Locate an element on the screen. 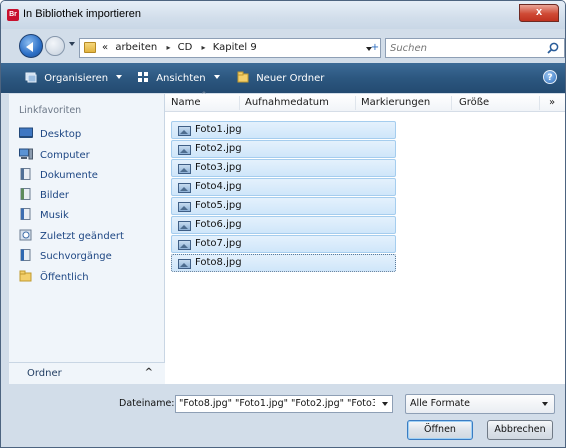 The height and width of the screenshot is (448, 566). folders-toggle: Ordner ^ is located at coordinates (87, 373).